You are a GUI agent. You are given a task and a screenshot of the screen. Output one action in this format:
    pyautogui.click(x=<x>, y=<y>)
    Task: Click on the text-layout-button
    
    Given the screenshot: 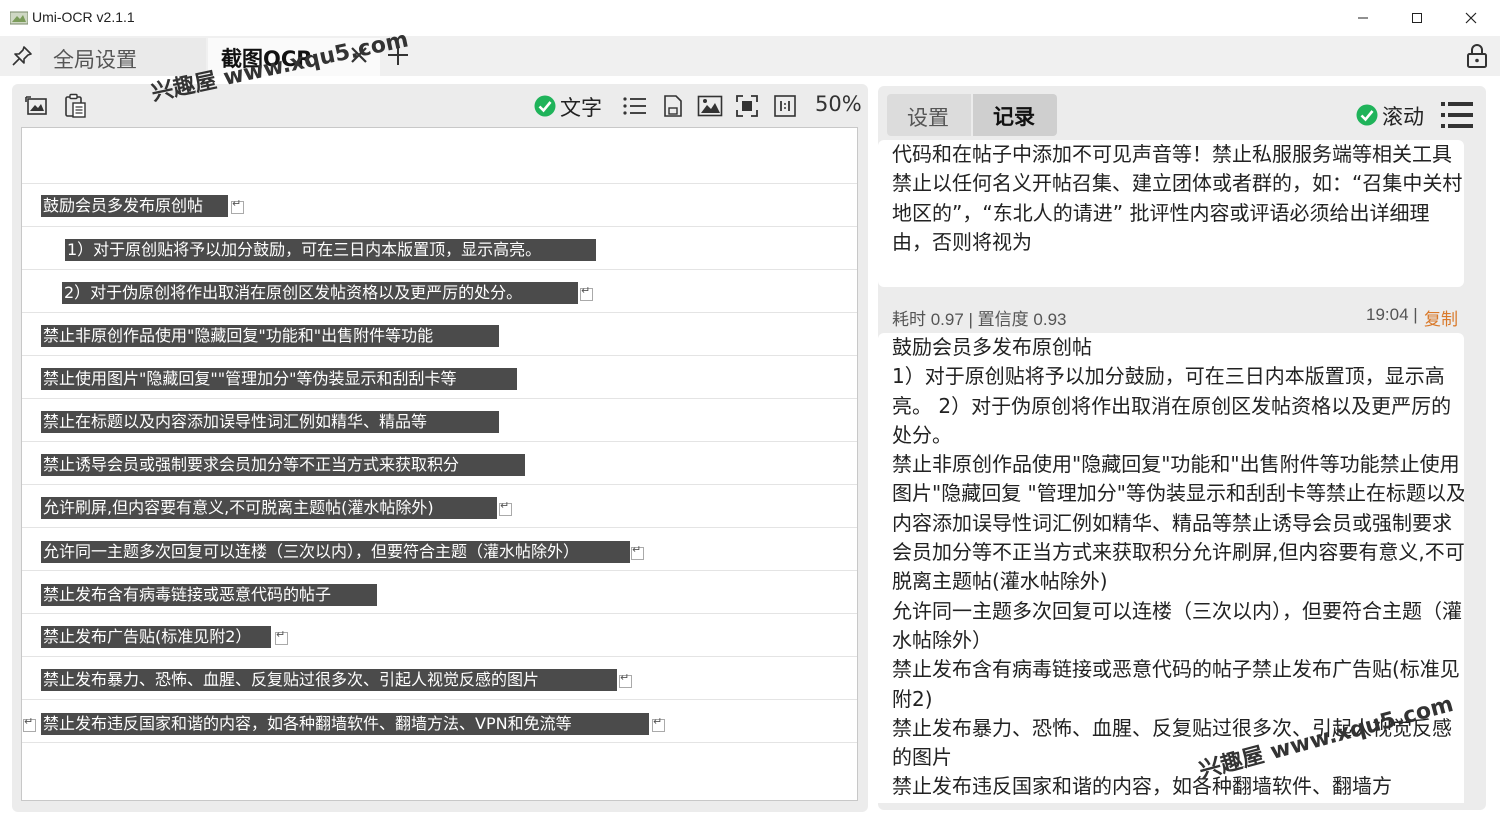 What is the action you would take?
    pyautogui.click(x=635, y=106)
    